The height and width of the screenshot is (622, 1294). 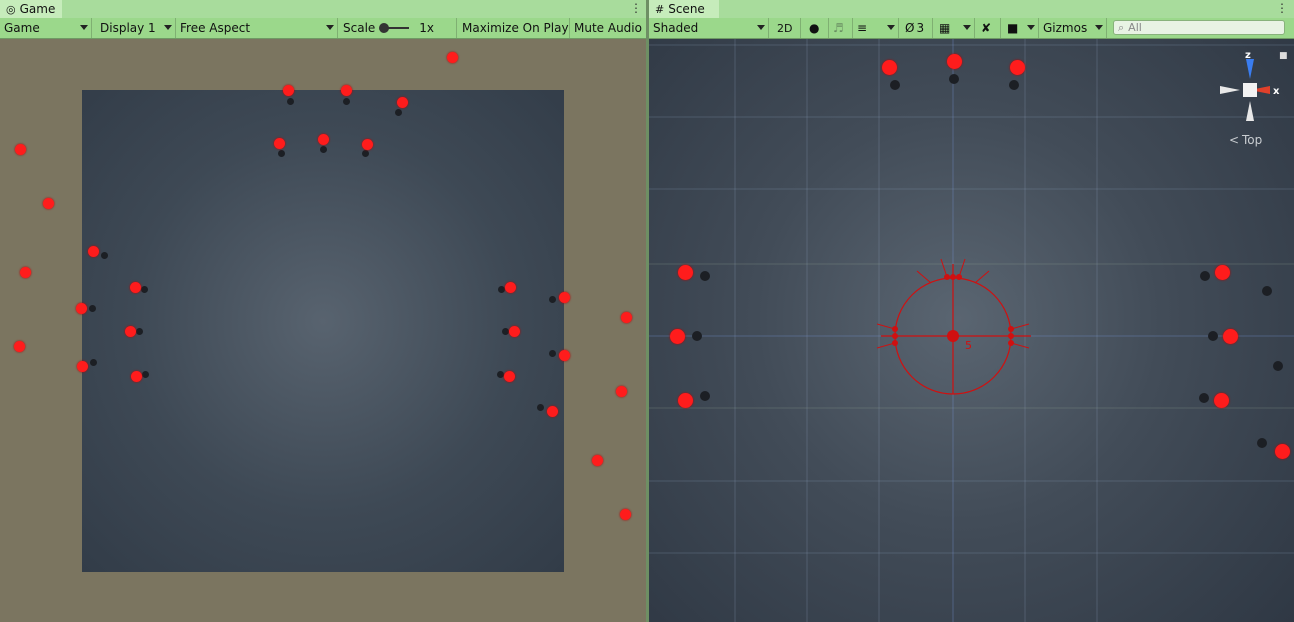 What do you see at coordinates (968, 345) in the screenshot?
I see `selection-label: 5` at bounding box center [968, 345].